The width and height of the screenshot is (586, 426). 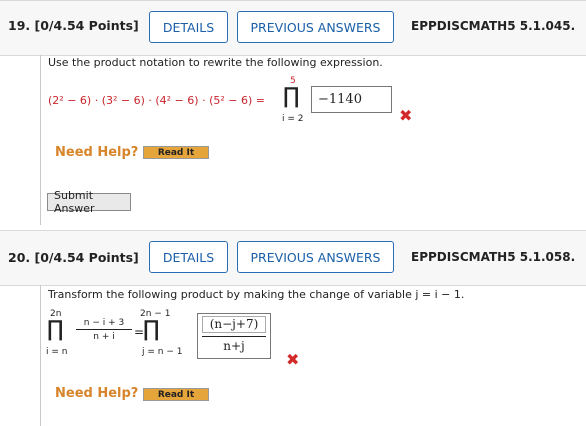 What do you see at coordinates (234, 324) in the screenshot?
I see `q20-answer-numerator: (n−j+7)` at bounding box center [234, 324].